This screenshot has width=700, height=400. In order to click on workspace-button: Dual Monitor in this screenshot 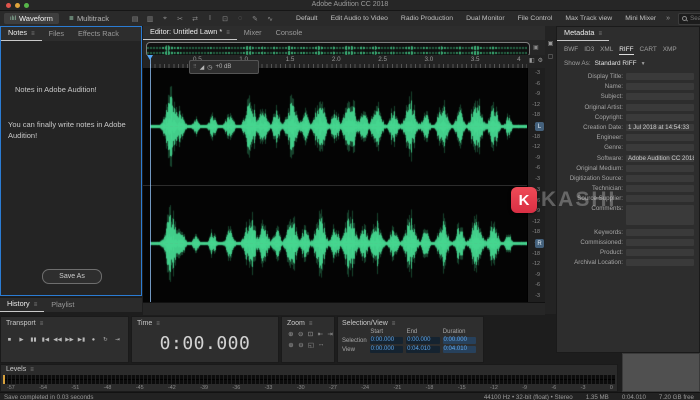, I will do `click(485, 18)`.